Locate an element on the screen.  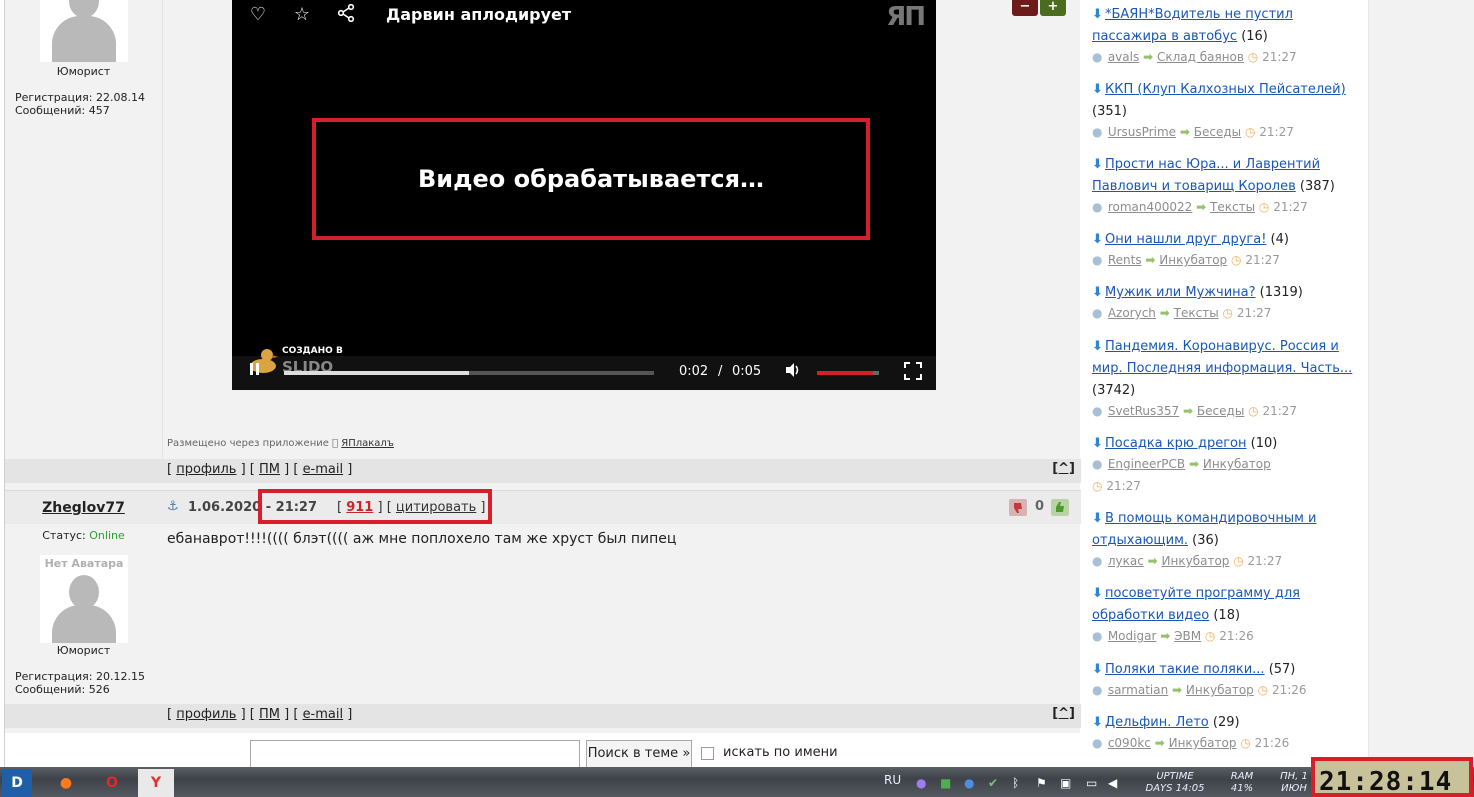
topic-item: ⬇ Дельфин. Лето (29) is located at coordinates (1228, 723).